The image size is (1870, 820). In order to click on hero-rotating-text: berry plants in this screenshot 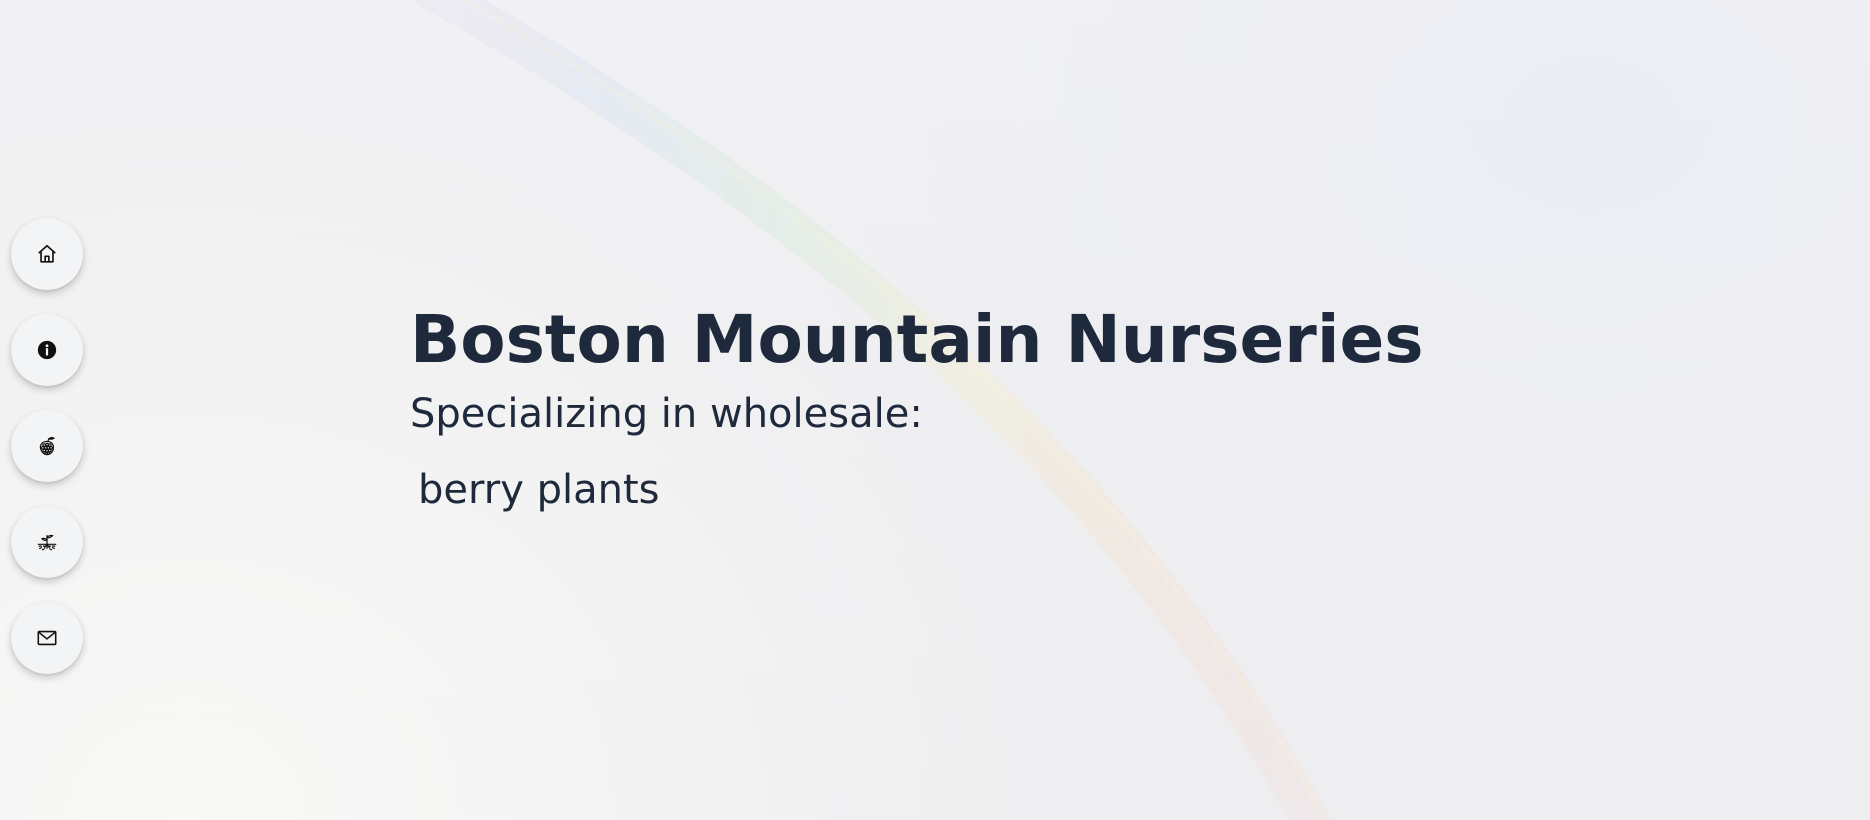, I will do `click(539, 490)`.